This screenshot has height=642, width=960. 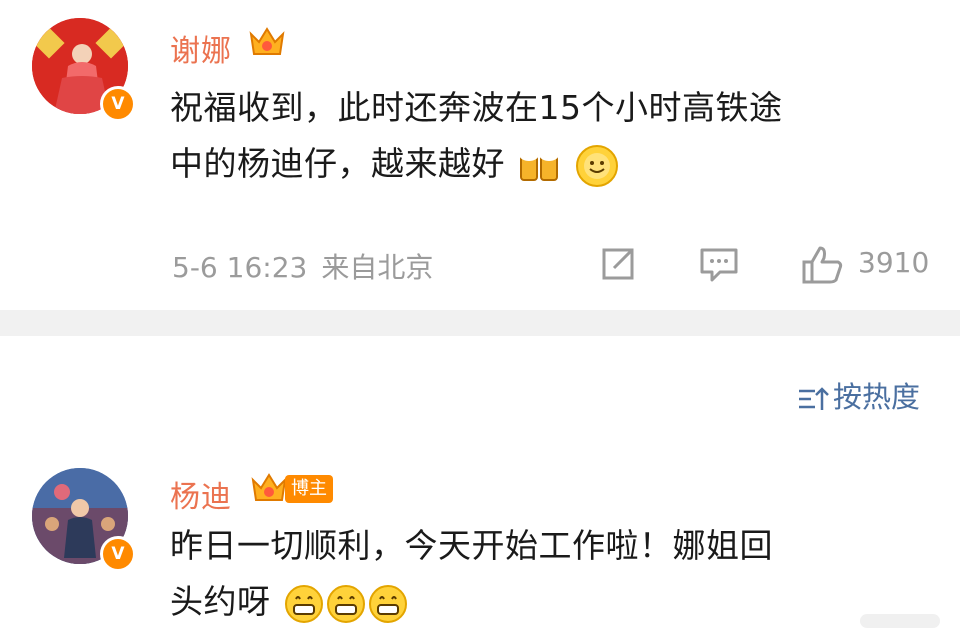 What do you see at coordinates (719, 264) in the screenshot?
I see `comment-icon` at bounding box center [719, 264].